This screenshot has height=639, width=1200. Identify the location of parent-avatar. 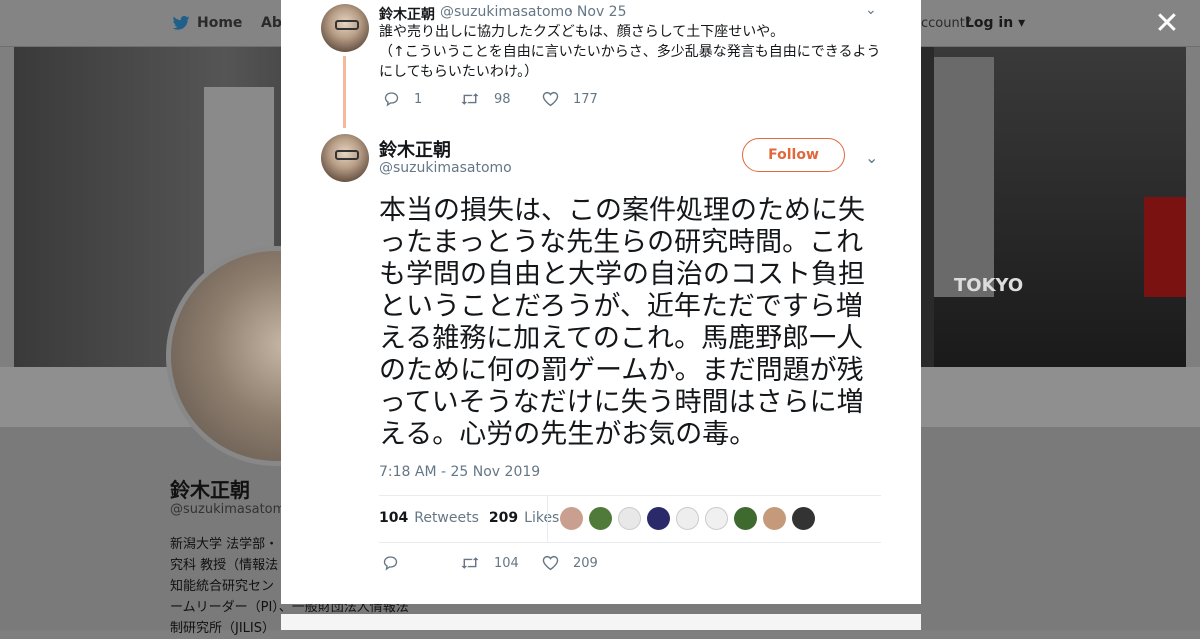
(345, 28).